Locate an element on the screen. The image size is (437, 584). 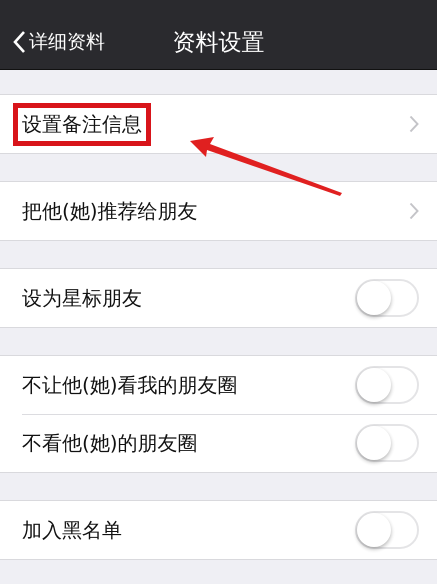
setting-label: 把他(她)推荐给朋友 is located at coordinates (110, 211).